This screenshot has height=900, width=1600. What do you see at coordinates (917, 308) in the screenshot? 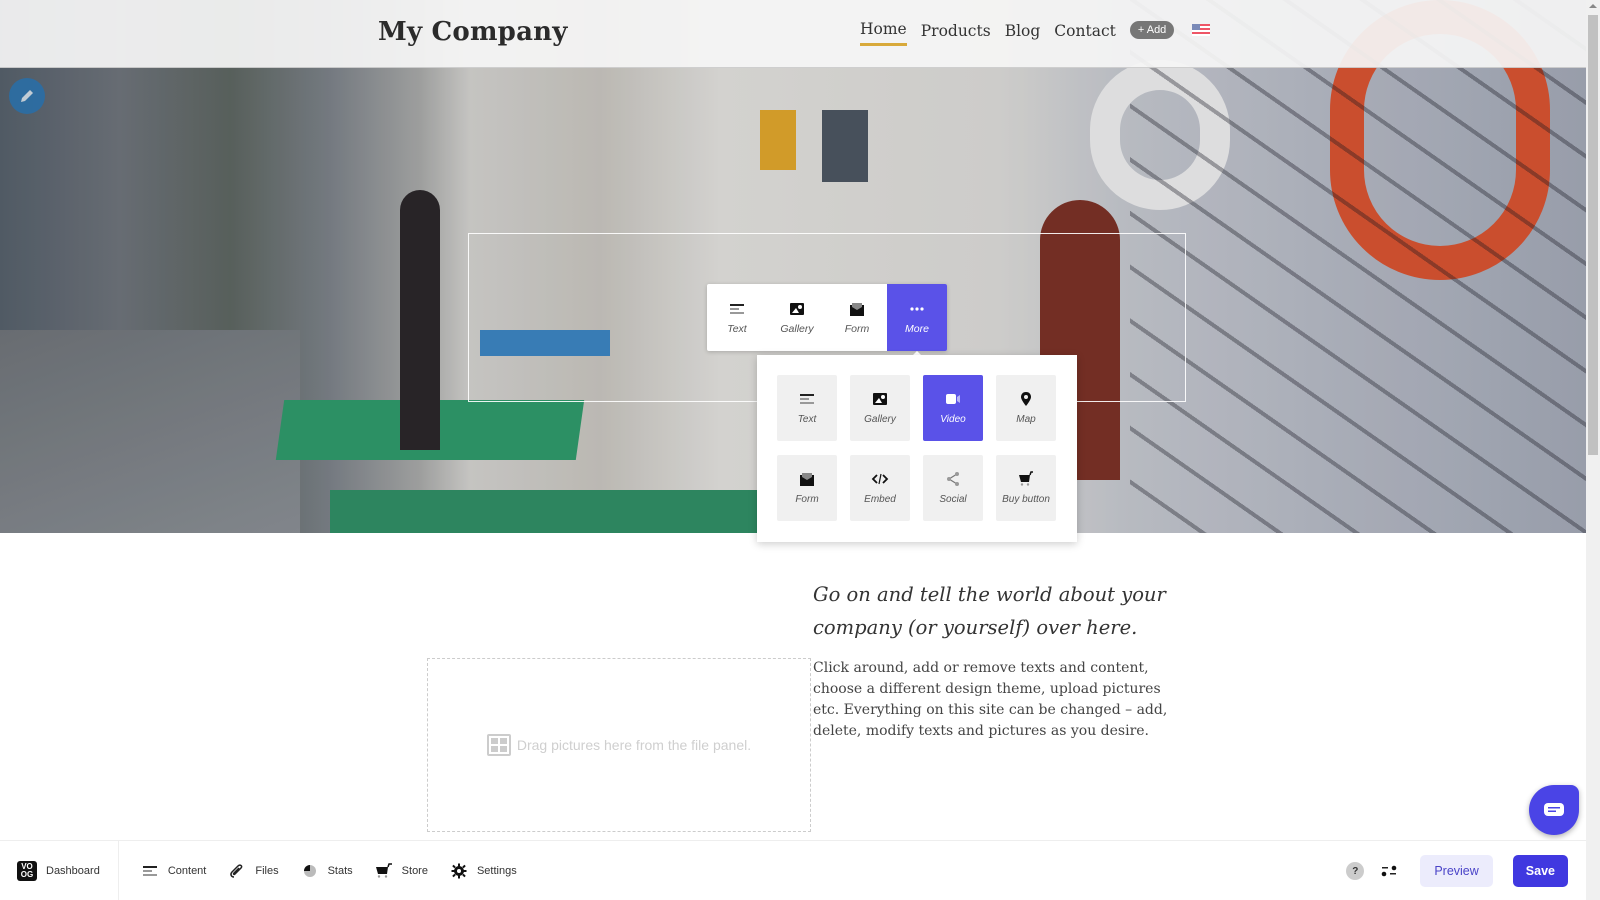
I see `more-dots-icon` at bounding box center [917, 308].